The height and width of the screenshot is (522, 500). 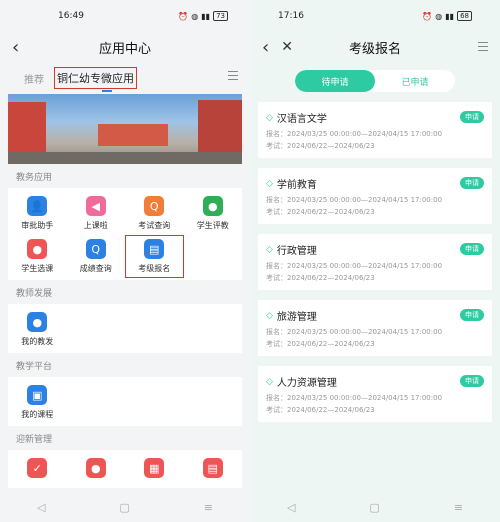 I want to click on exam-title-row: ◇ 人力资源管理, so click(x=375, y=382).